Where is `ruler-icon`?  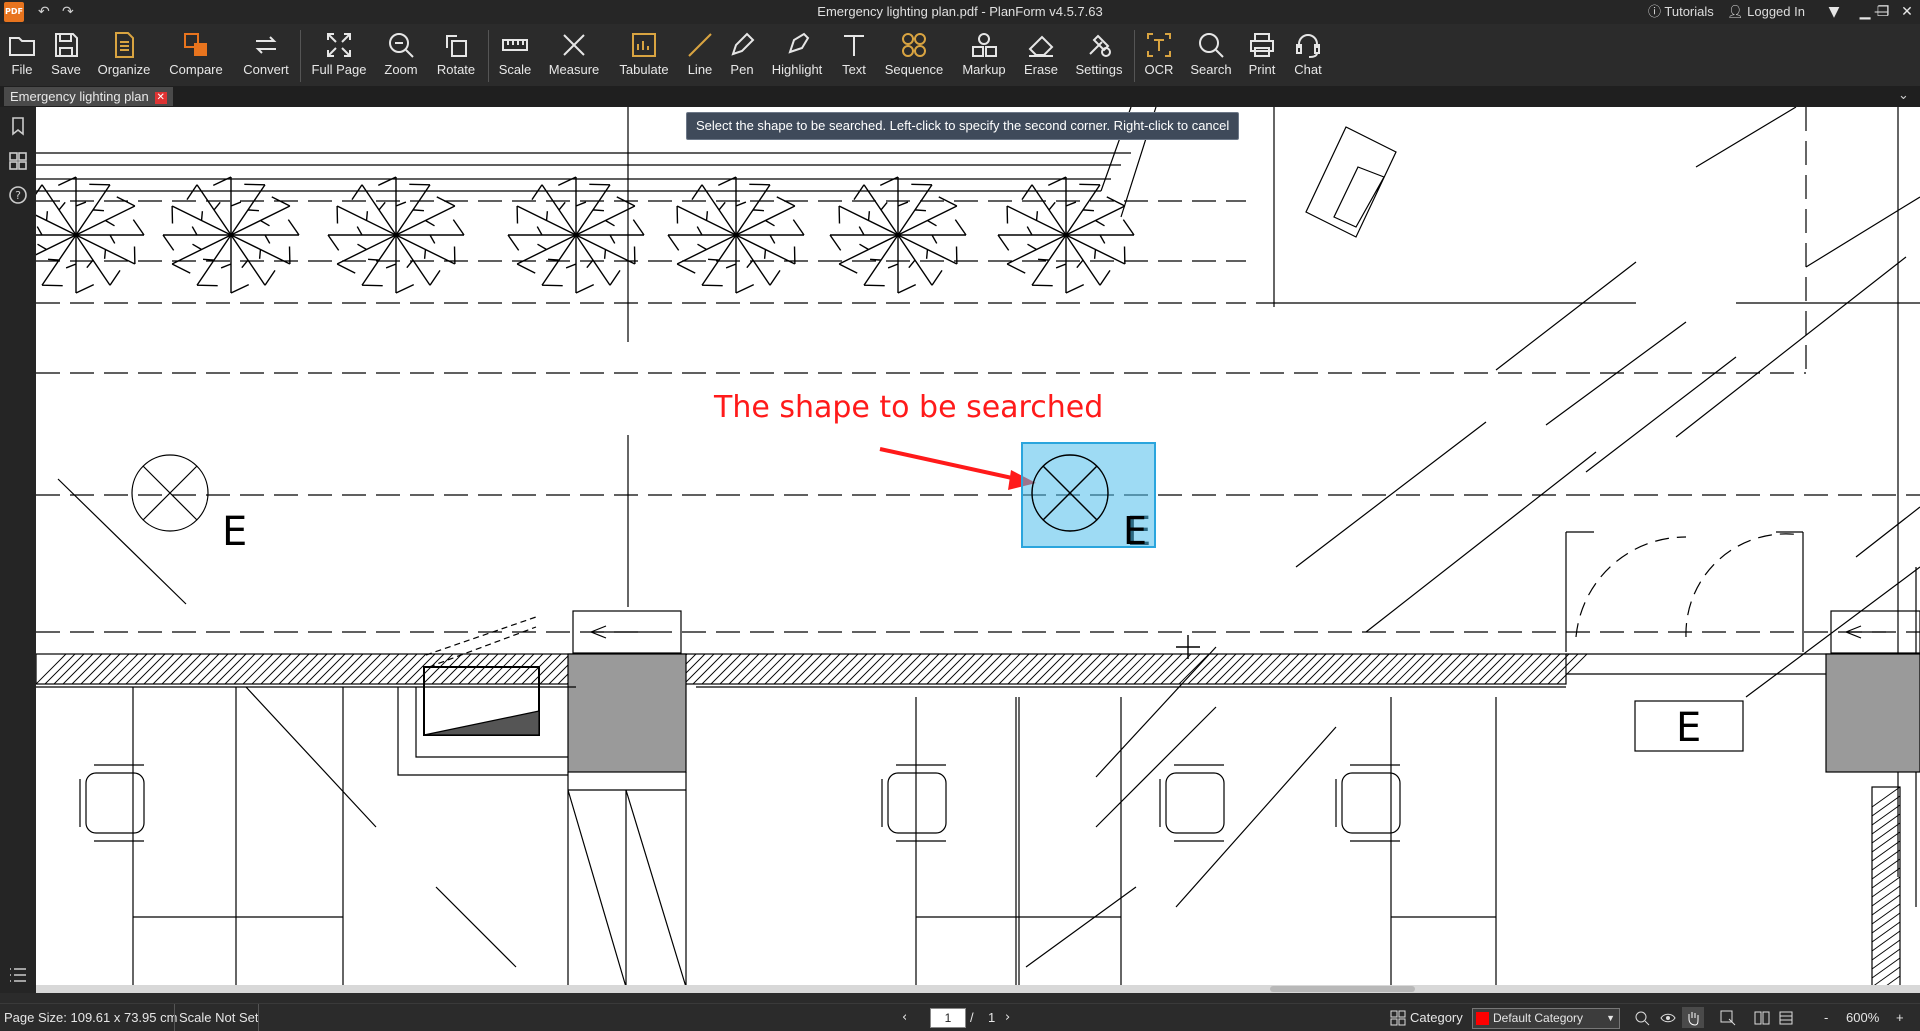
ruler-icon is located at coordinates (515, 45).